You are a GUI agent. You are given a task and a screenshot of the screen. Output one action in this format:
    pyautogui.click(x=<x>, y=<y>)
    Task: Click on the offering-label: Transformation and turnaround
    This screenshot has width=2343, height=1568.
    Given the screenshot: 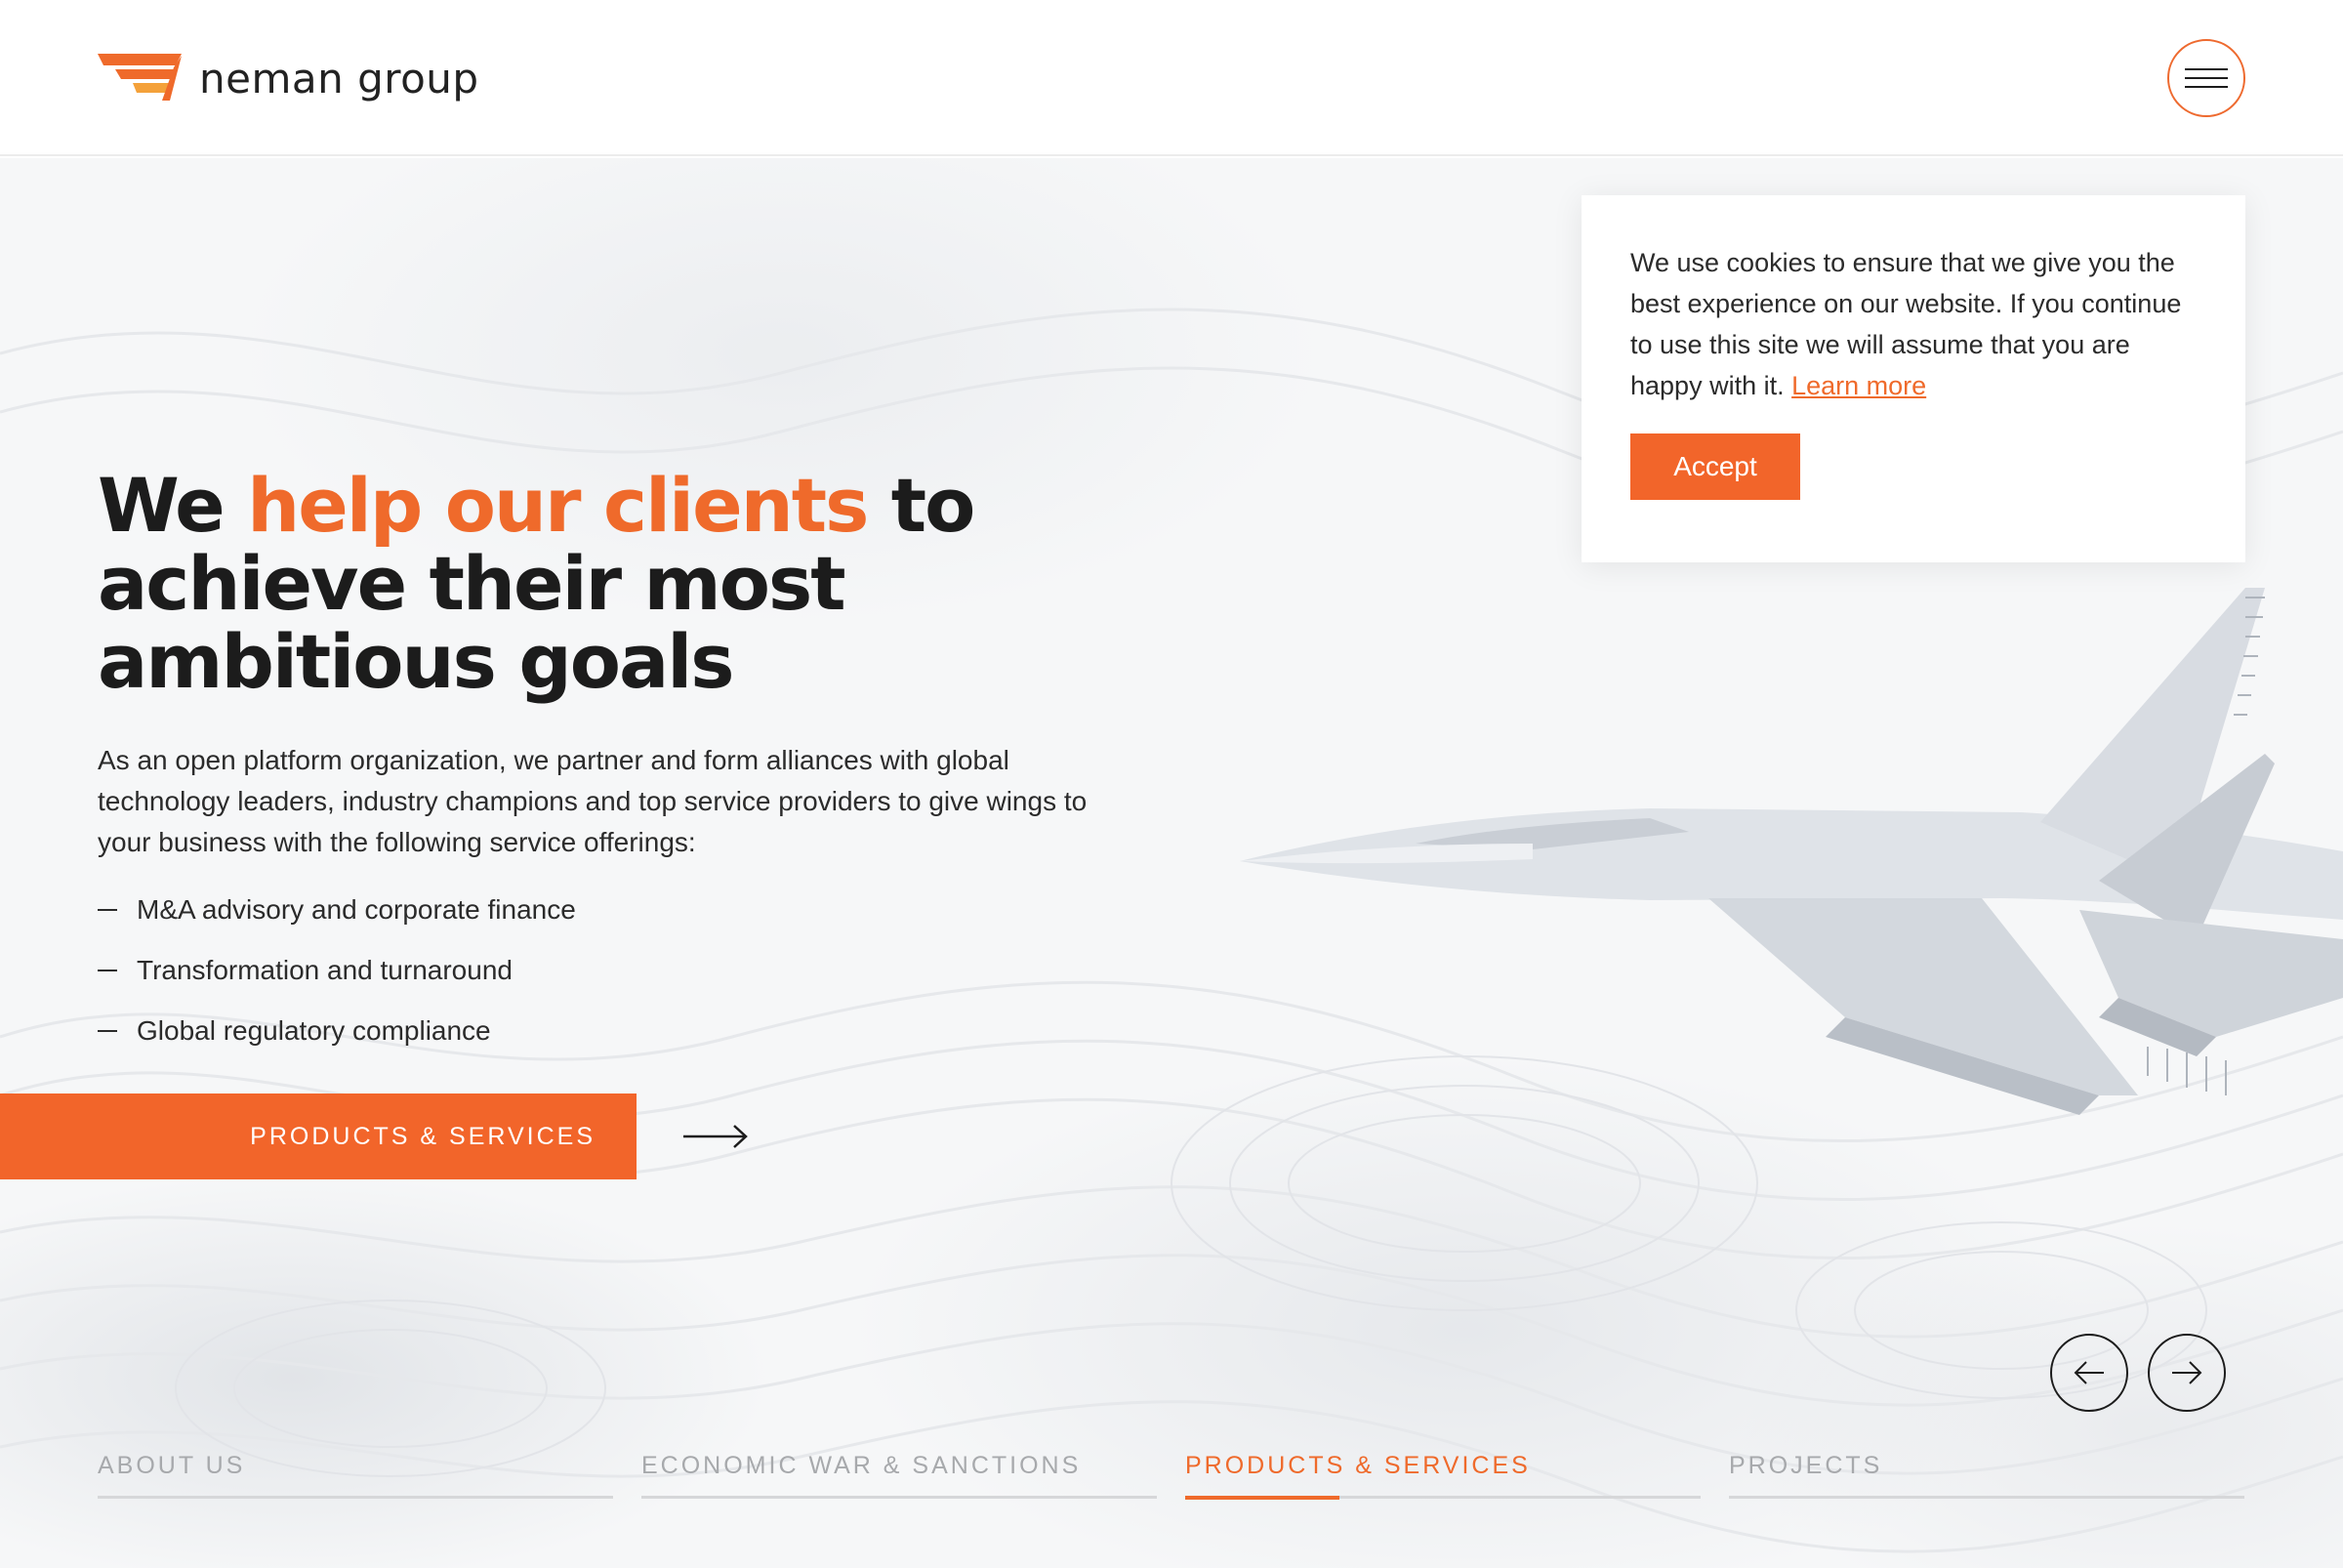 What is the action you would take?
    pyautogui.click(x=325, y=970)
    